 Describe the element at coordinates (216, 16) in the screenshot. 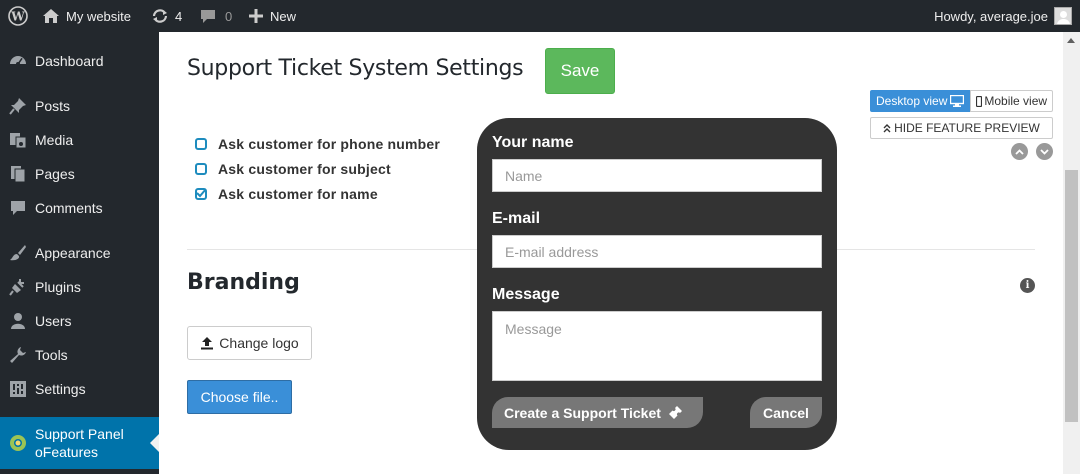

I see `comments-link: 0` at that location.